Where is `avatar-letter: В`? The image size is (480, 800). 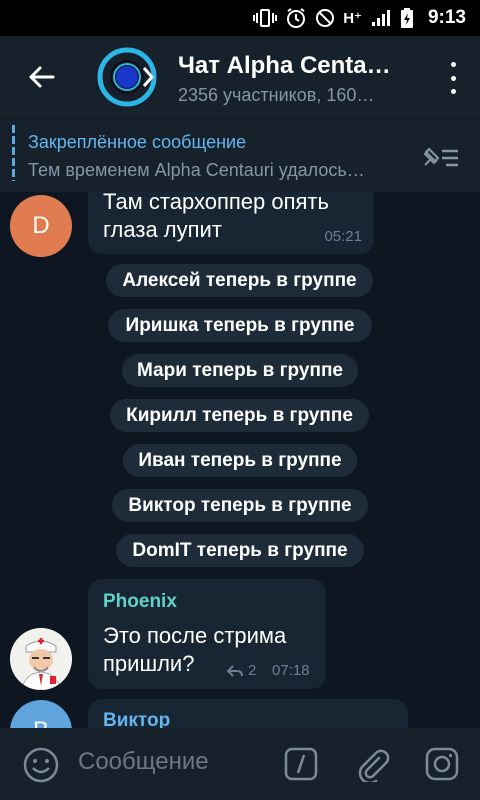
avatar-letter: В is located at coordinates (41, 722).